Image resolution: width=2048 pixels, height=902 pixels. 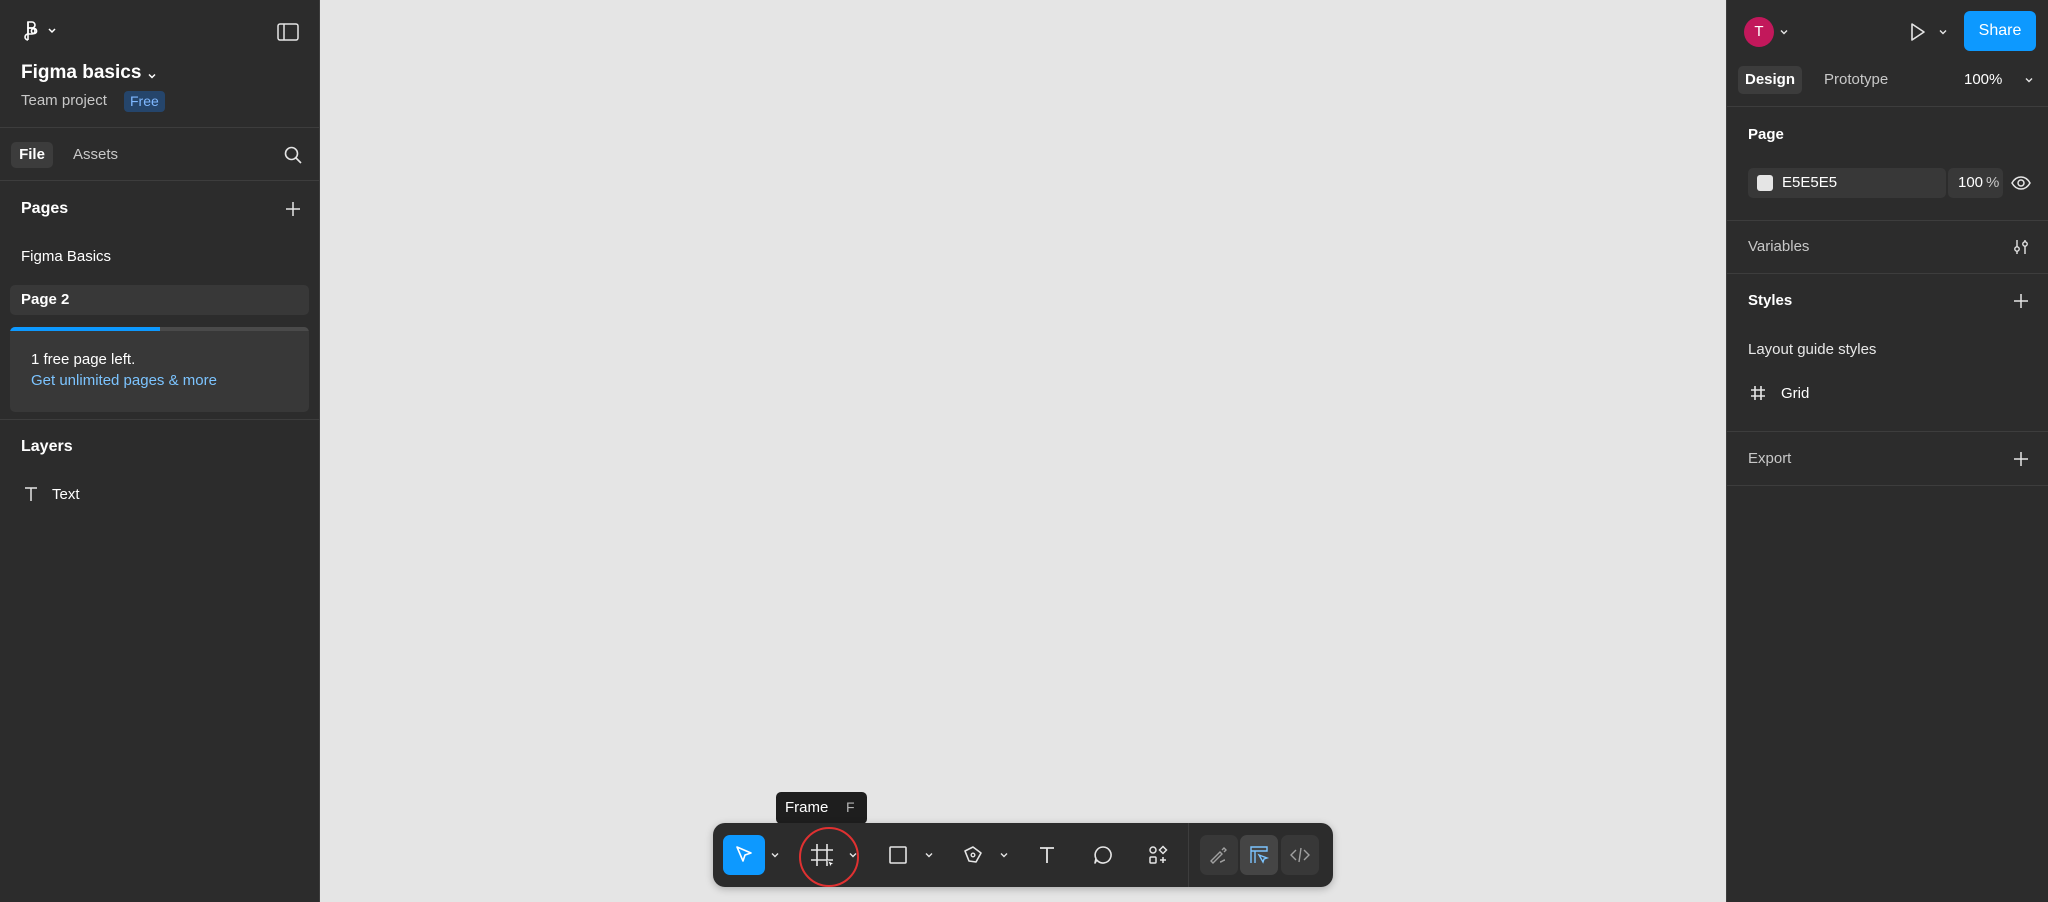 I want to click on layer-item-text: Text, so click(x=161, y=495).